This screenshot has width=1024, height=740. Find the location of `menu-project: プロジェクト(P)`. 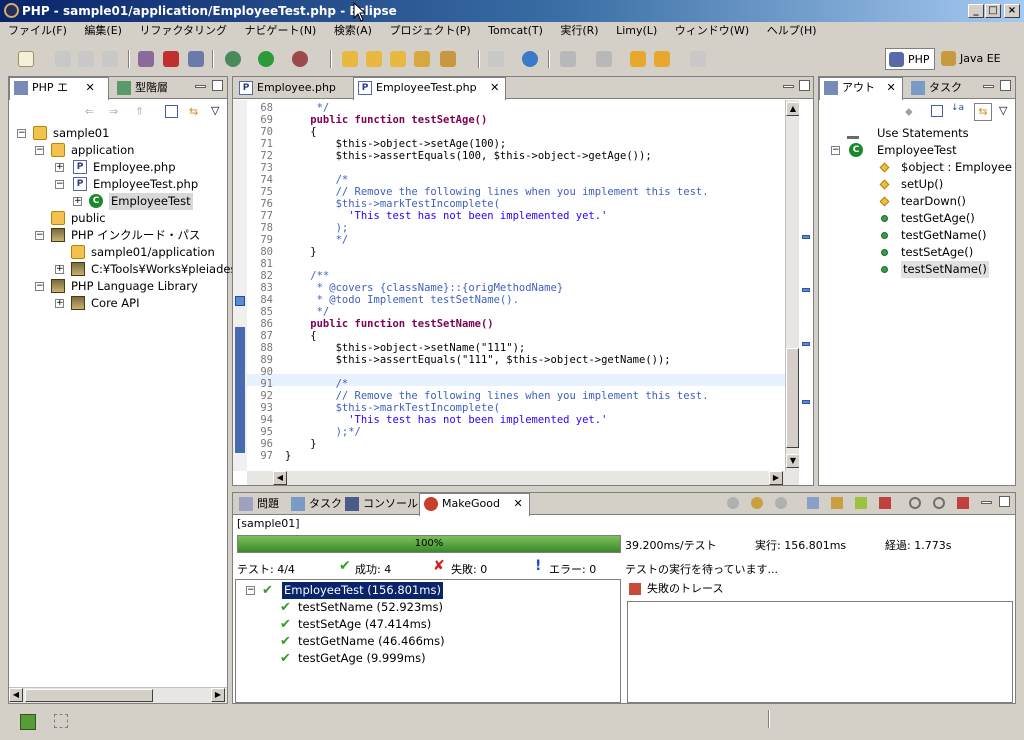

menu-project: プロジェクト(P) is located at coordinates (428, 31).